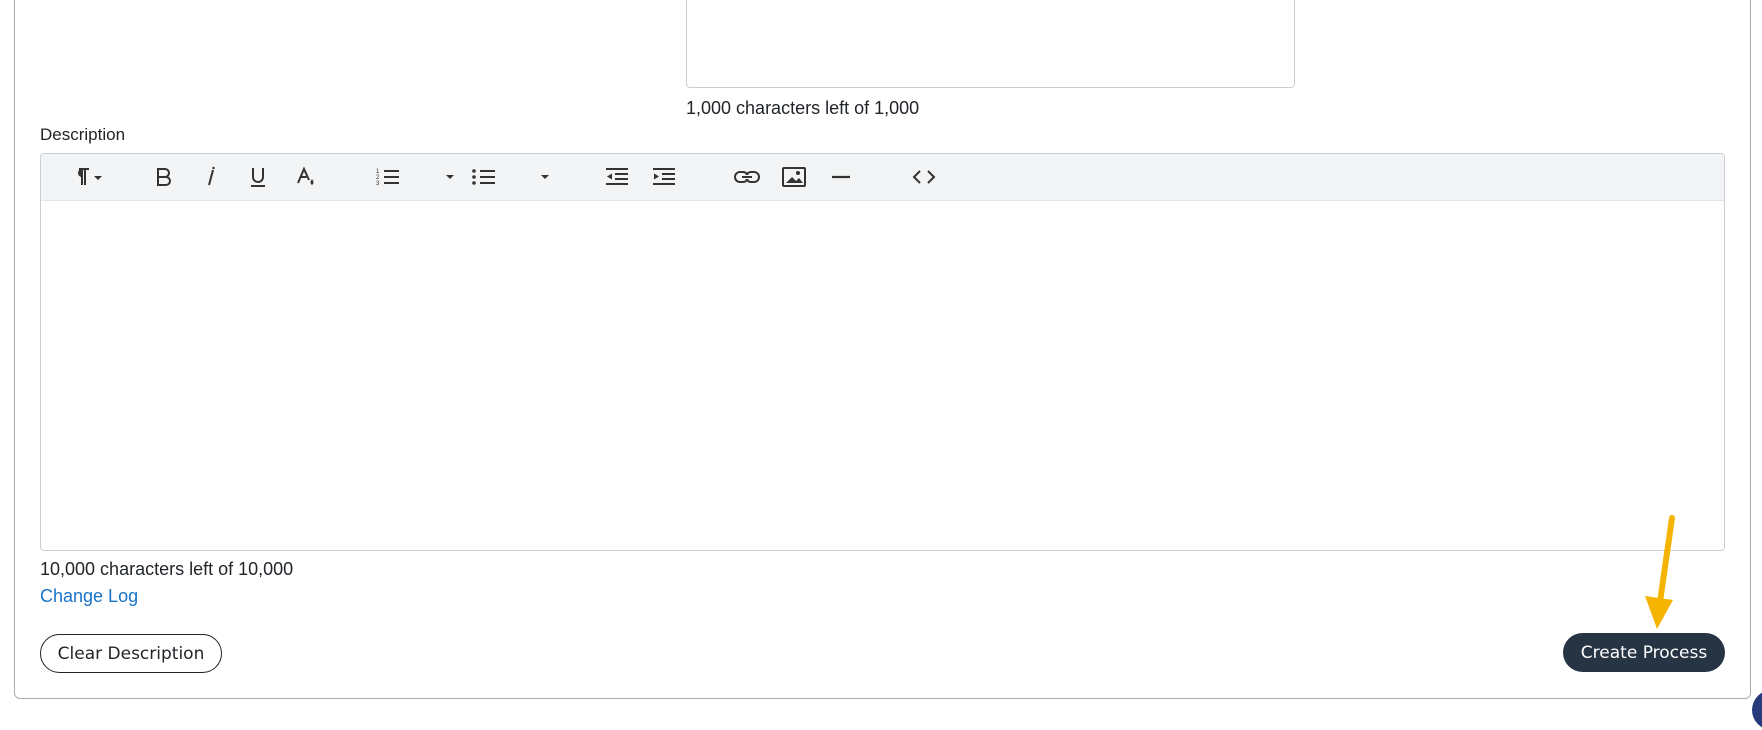 Image resolution: width=1762 pixels, height=730 pixels. Describe the element at coordinates (258, 177) in the screenshot. I see `underline-icon` at that location.